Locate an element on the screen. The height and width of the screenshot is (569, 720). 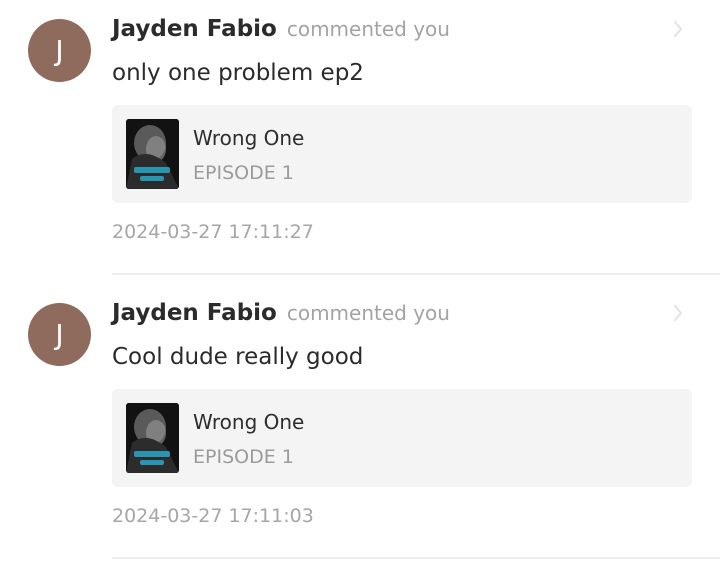
comment-text: Cool dude really good is located at coordinates (238, 357).